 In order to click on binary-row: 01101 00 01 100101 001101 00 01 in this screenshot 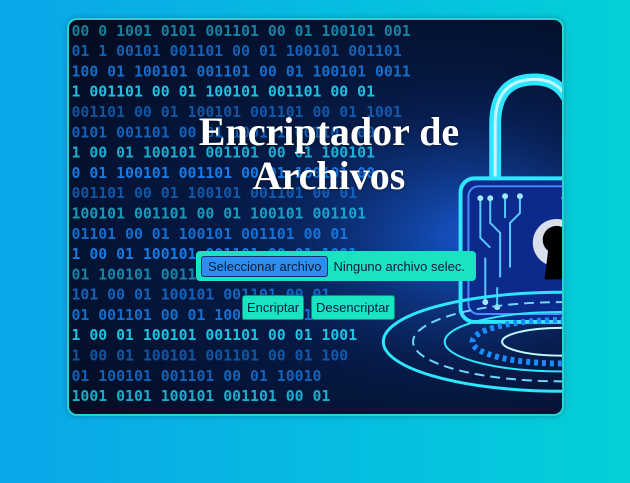, I will do `click(209, 234)`.